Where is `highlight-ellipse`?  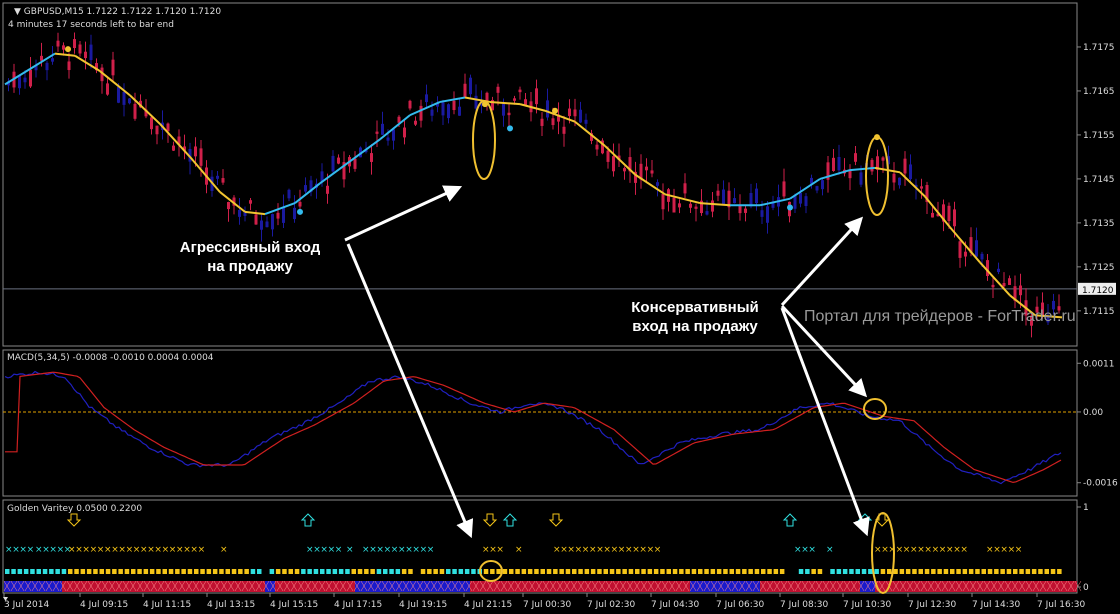 highlight-ellipse is located at coordinates (875, 409).